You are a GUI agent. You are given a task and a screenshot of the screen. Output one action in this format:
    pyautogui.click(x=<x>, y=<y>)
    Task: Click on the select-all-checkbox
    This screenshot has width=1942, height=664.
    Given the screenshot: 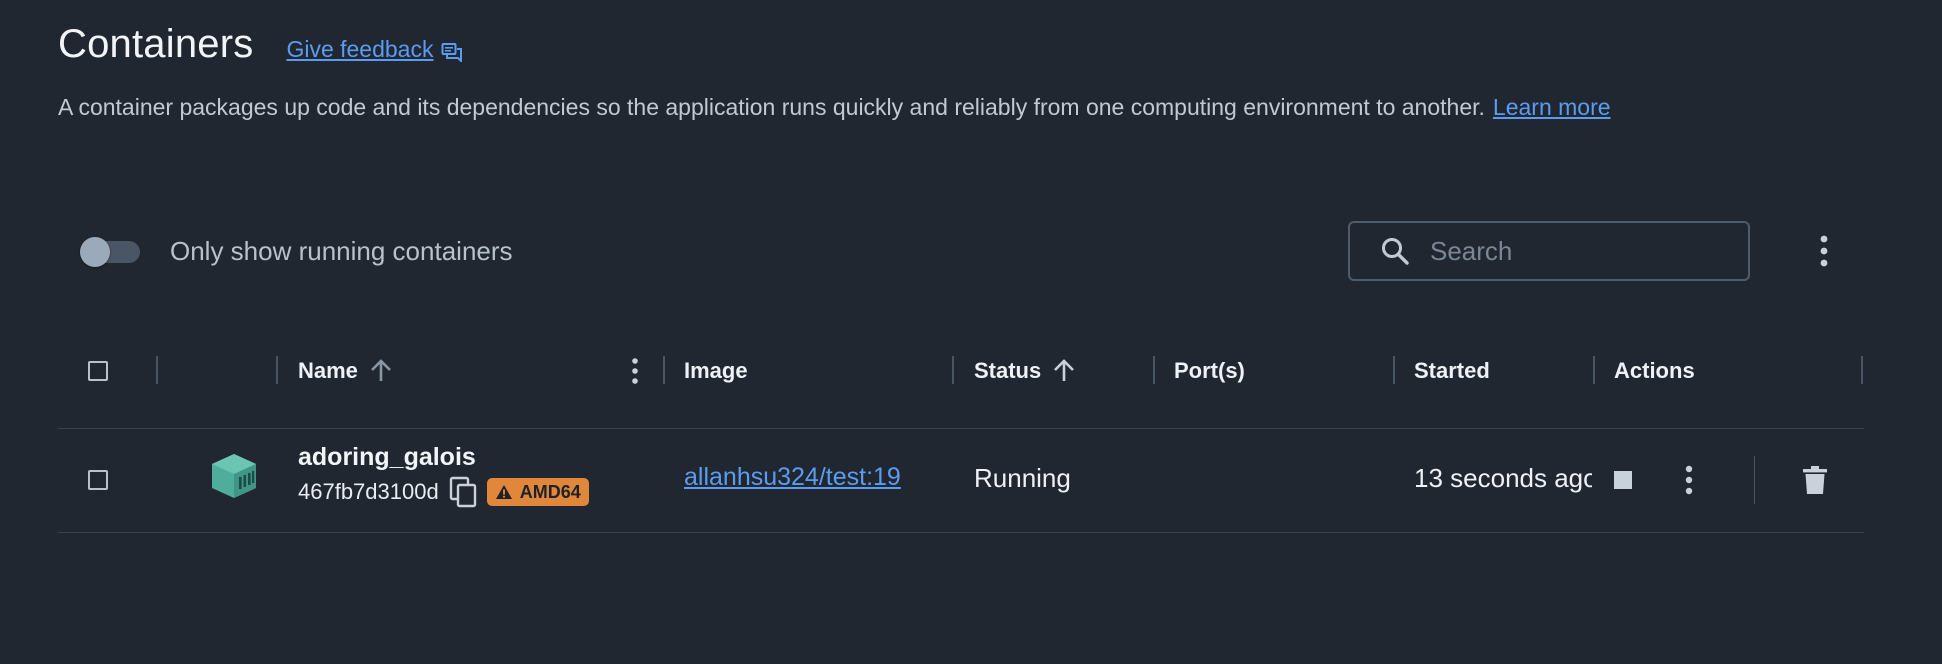 What is the action you would take?
    pyautogui.click(x=98, y=371)
    